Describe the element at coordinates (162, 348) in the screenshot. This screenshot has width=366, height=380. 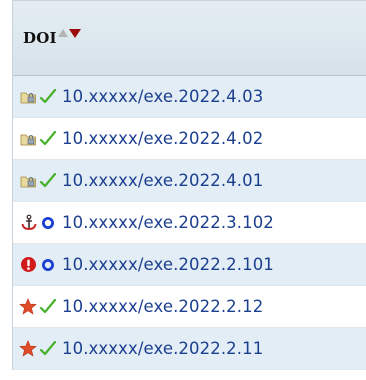
I see `doi-link: 10.xxxxx/exe.2022.2.11` at that location.